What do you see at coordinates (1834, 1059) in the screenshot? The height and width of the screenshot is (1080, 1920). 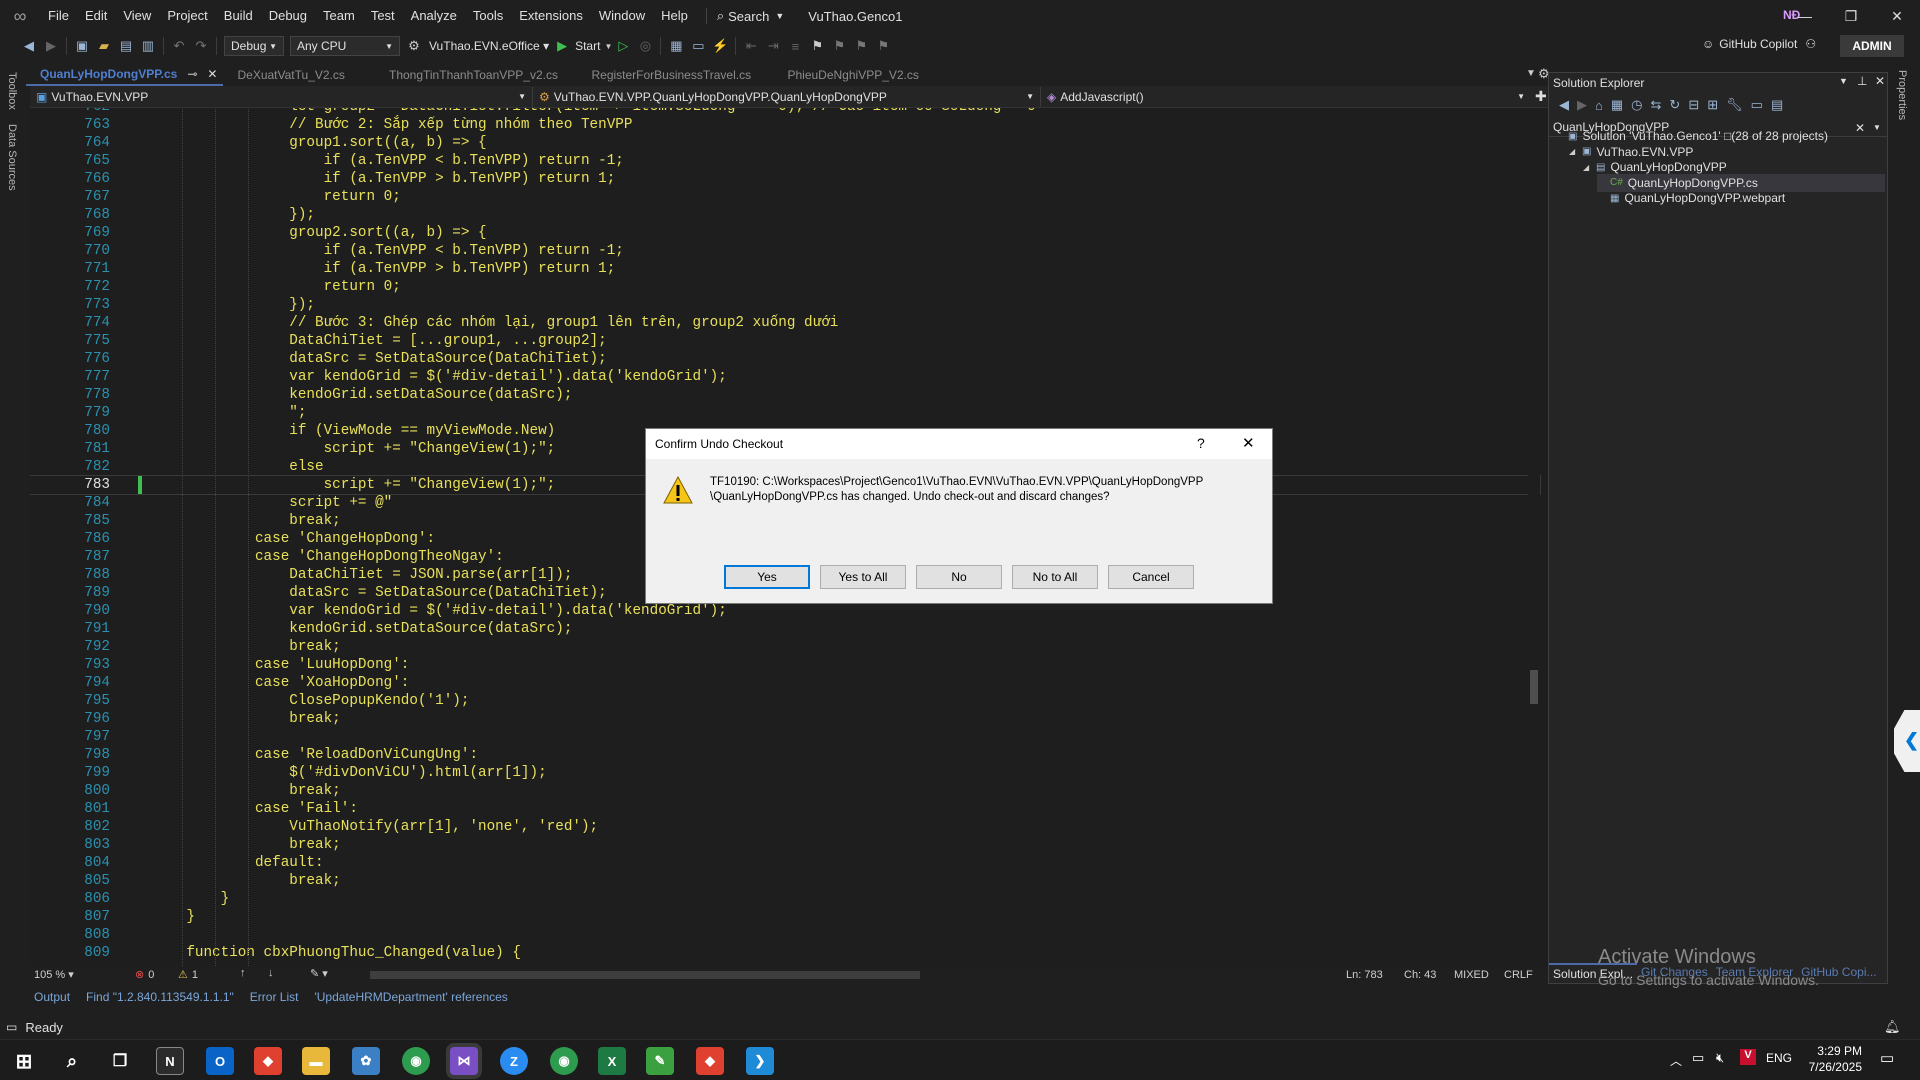 I see `clock: 3:29 PM 7/26/2025` at bounding box center [1834, 1059].